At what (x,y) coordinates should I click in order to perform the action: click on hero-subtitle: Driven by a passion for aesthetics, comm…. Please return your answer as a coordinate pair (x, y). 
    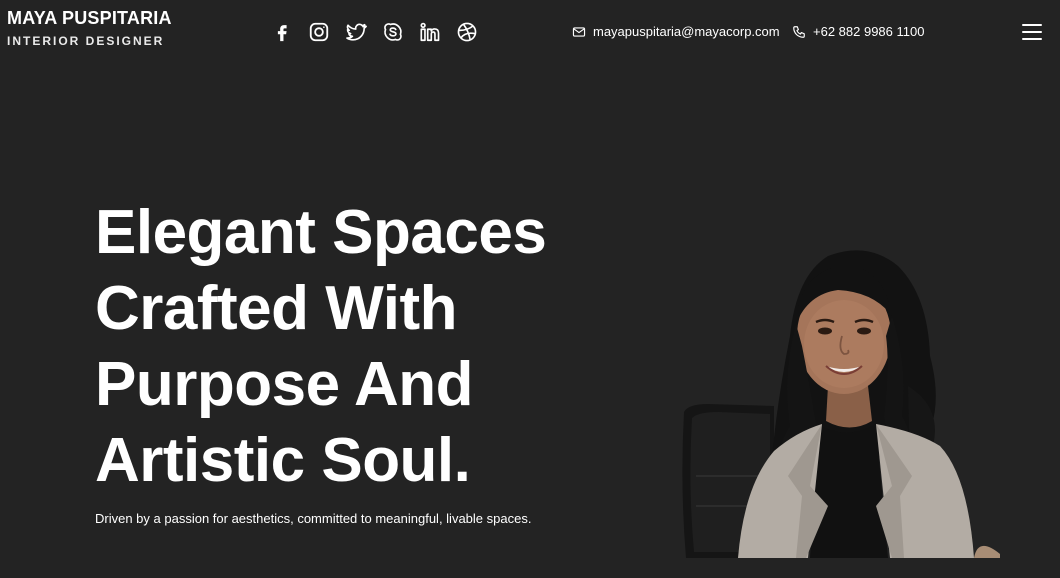
    Looking at the image, I should click on (313, 518).